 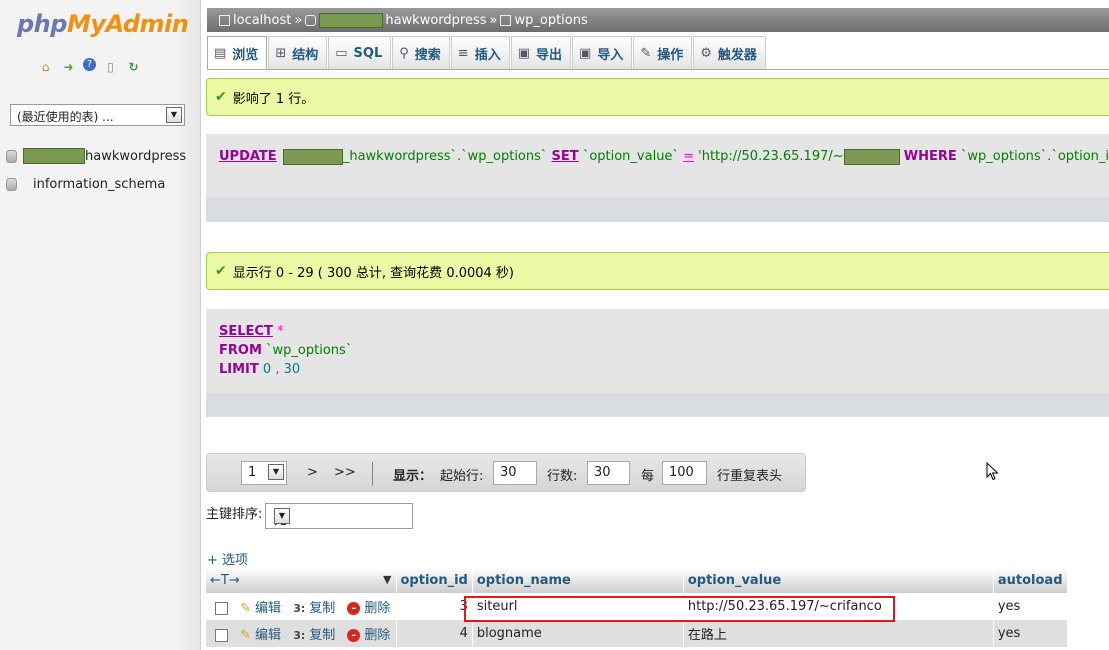 I want to click on table-icon, so click(x=506, y=20).